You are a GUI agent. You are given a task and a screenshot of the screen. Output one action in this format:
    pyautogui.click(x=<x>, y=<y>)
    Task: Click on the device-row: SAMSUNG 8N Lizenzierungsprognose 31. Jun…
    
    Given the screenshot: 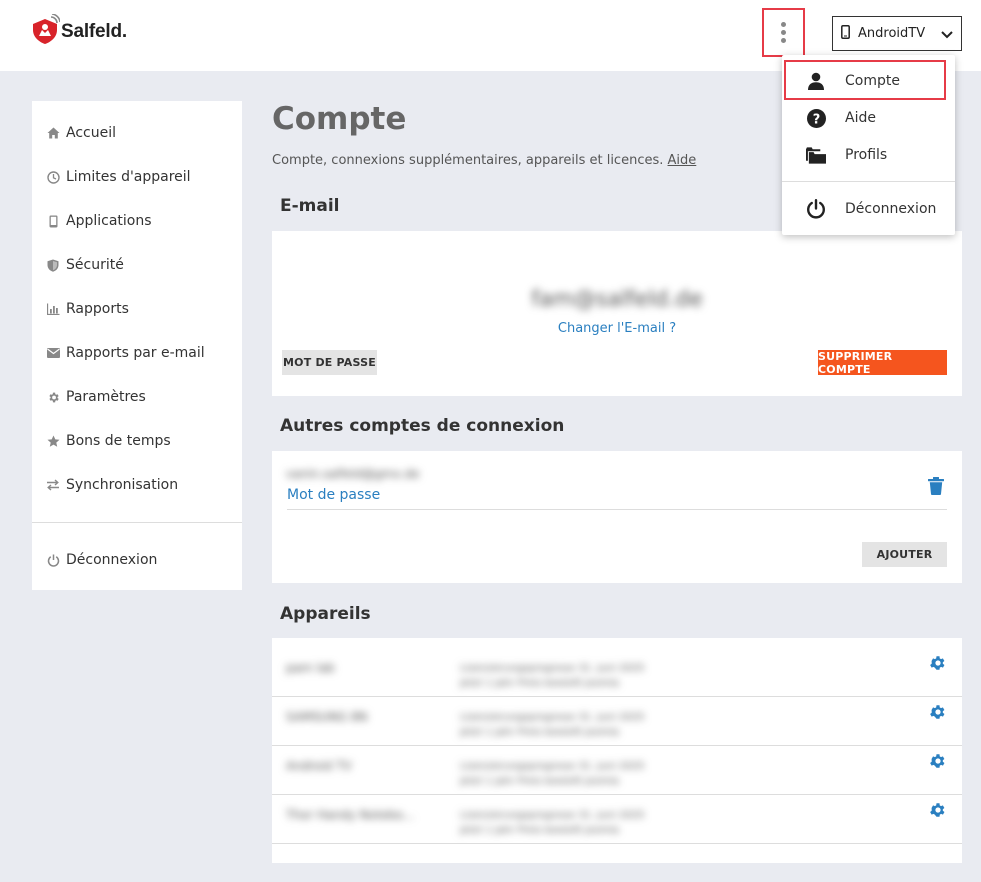 What is the action you would take?
    pyautogui.click(x=617, y=720)
    